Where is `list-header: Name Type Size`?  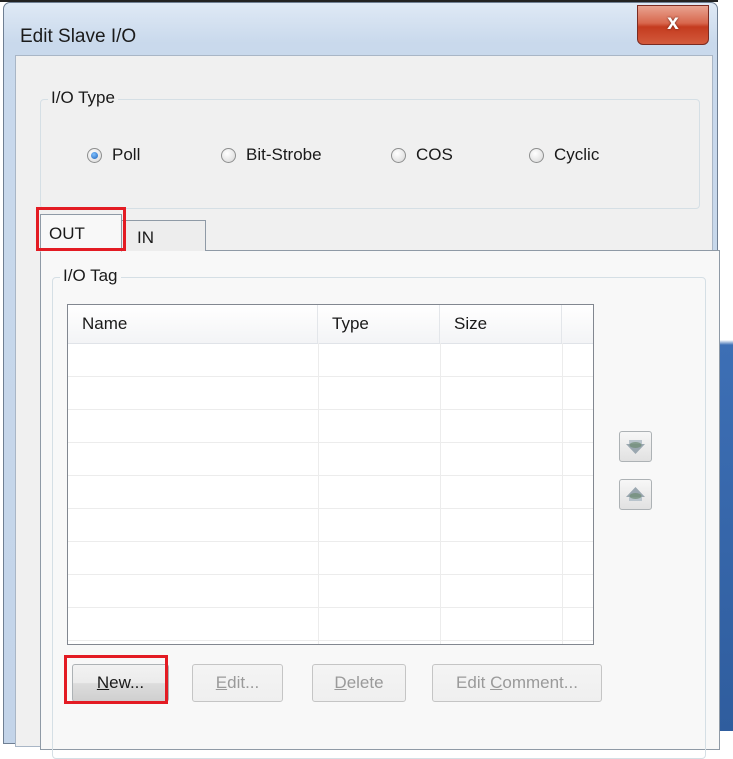
list-header: Name Type Size is located at coordinates (330, 324).